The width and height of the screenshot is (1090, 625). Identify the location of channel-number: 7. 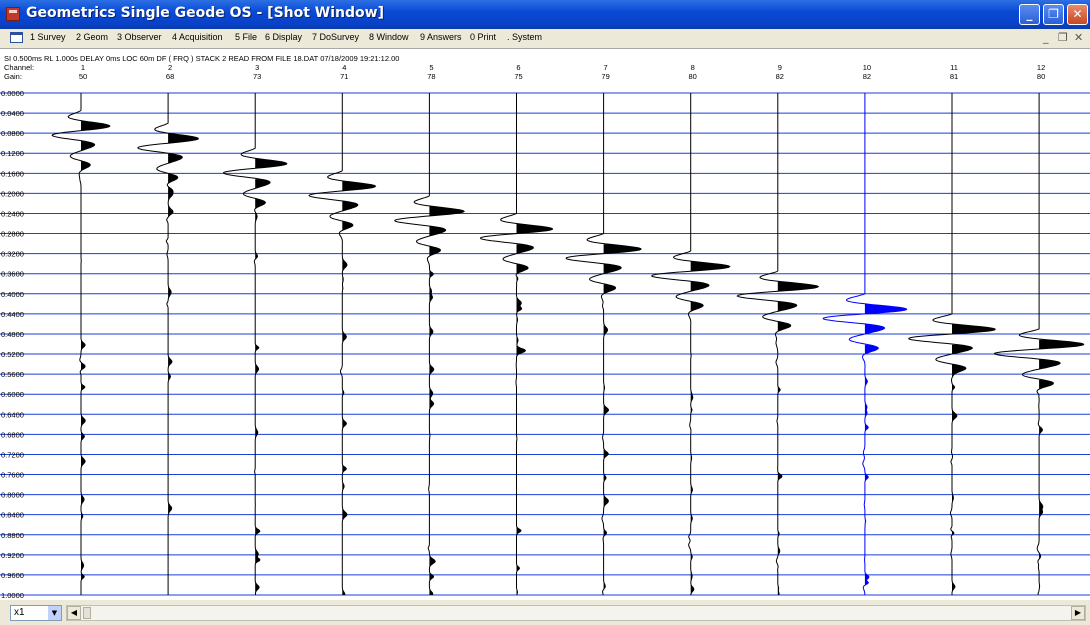
(606, 67).